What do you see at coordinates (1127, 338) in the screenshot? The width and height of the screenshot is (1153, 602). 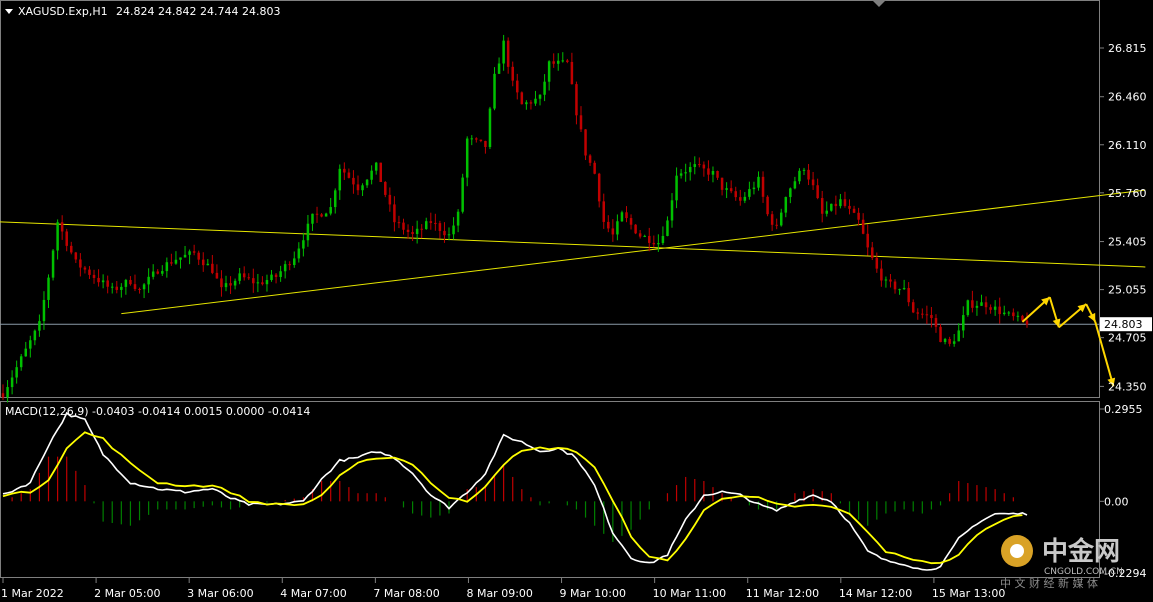 I see `price-tick-label: 24.705` at bounding box center [1127, 338].